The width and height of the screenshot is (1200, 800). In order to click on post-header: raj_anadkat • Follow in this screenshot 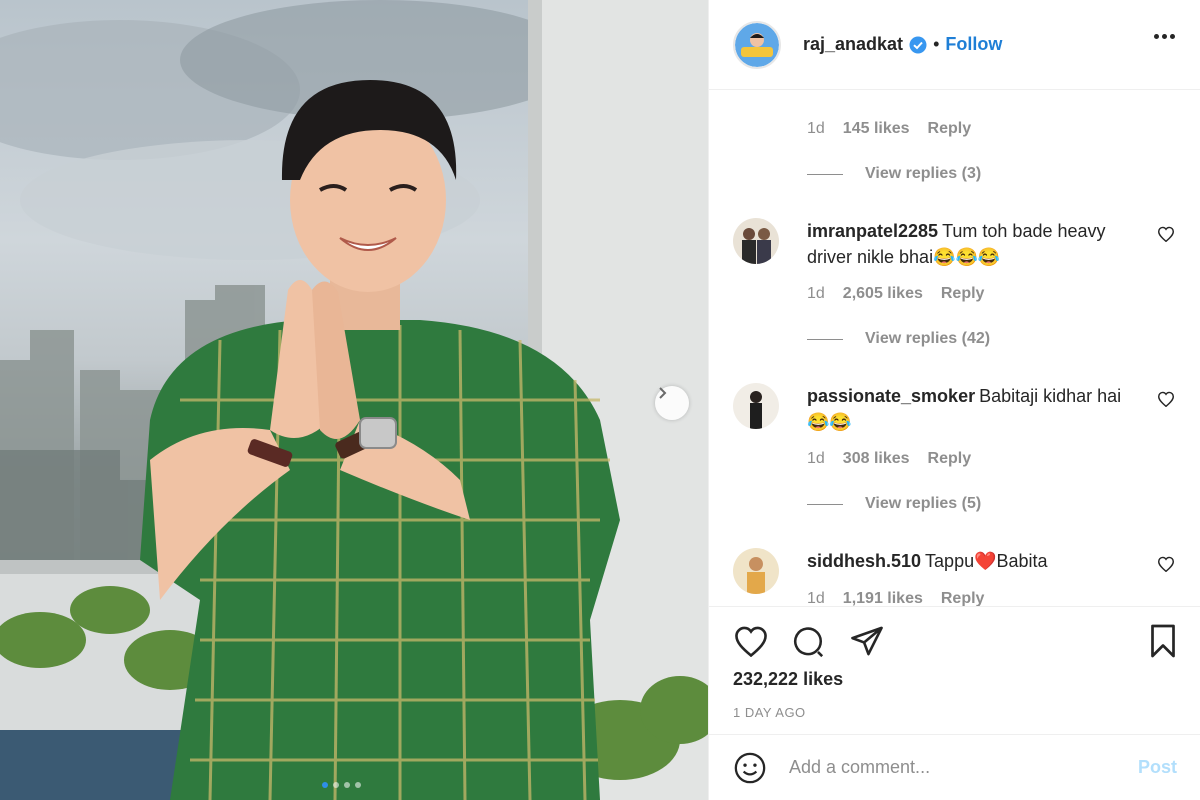, I will do `click(954, 45)`.